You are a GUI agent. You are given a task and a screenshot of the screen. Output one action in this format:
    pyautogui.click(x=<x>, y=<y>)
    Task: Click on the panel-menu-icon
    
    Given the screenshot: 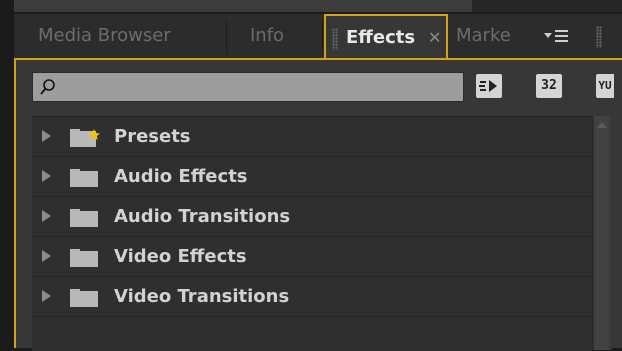 What is the action you would take?
    pyautogui.click(x=556, y=36)
    